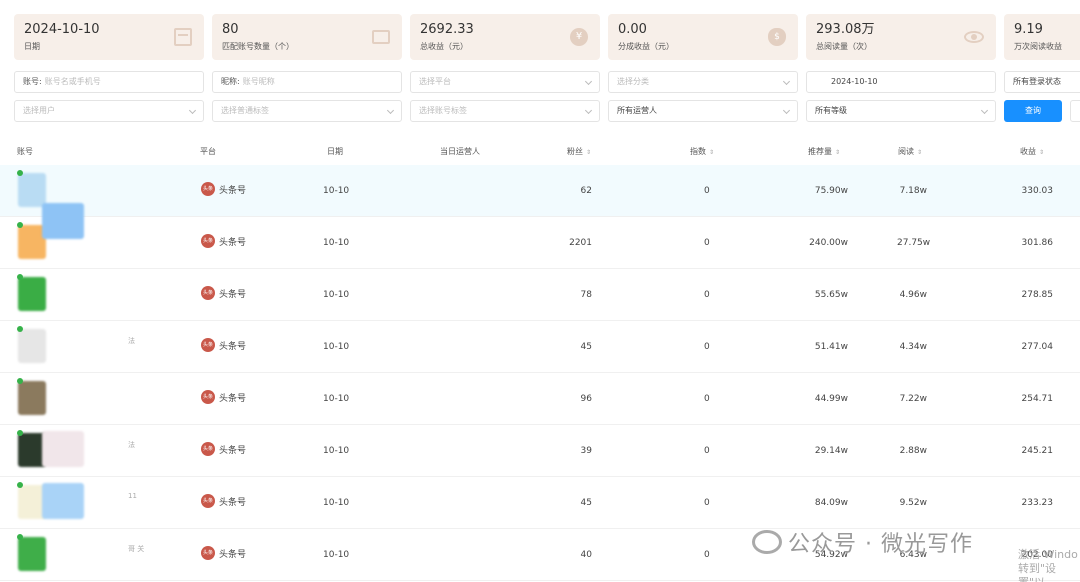 This screenshot has width=1080, height=582. I want to click on fans-cell: 45, so click(586, 503).